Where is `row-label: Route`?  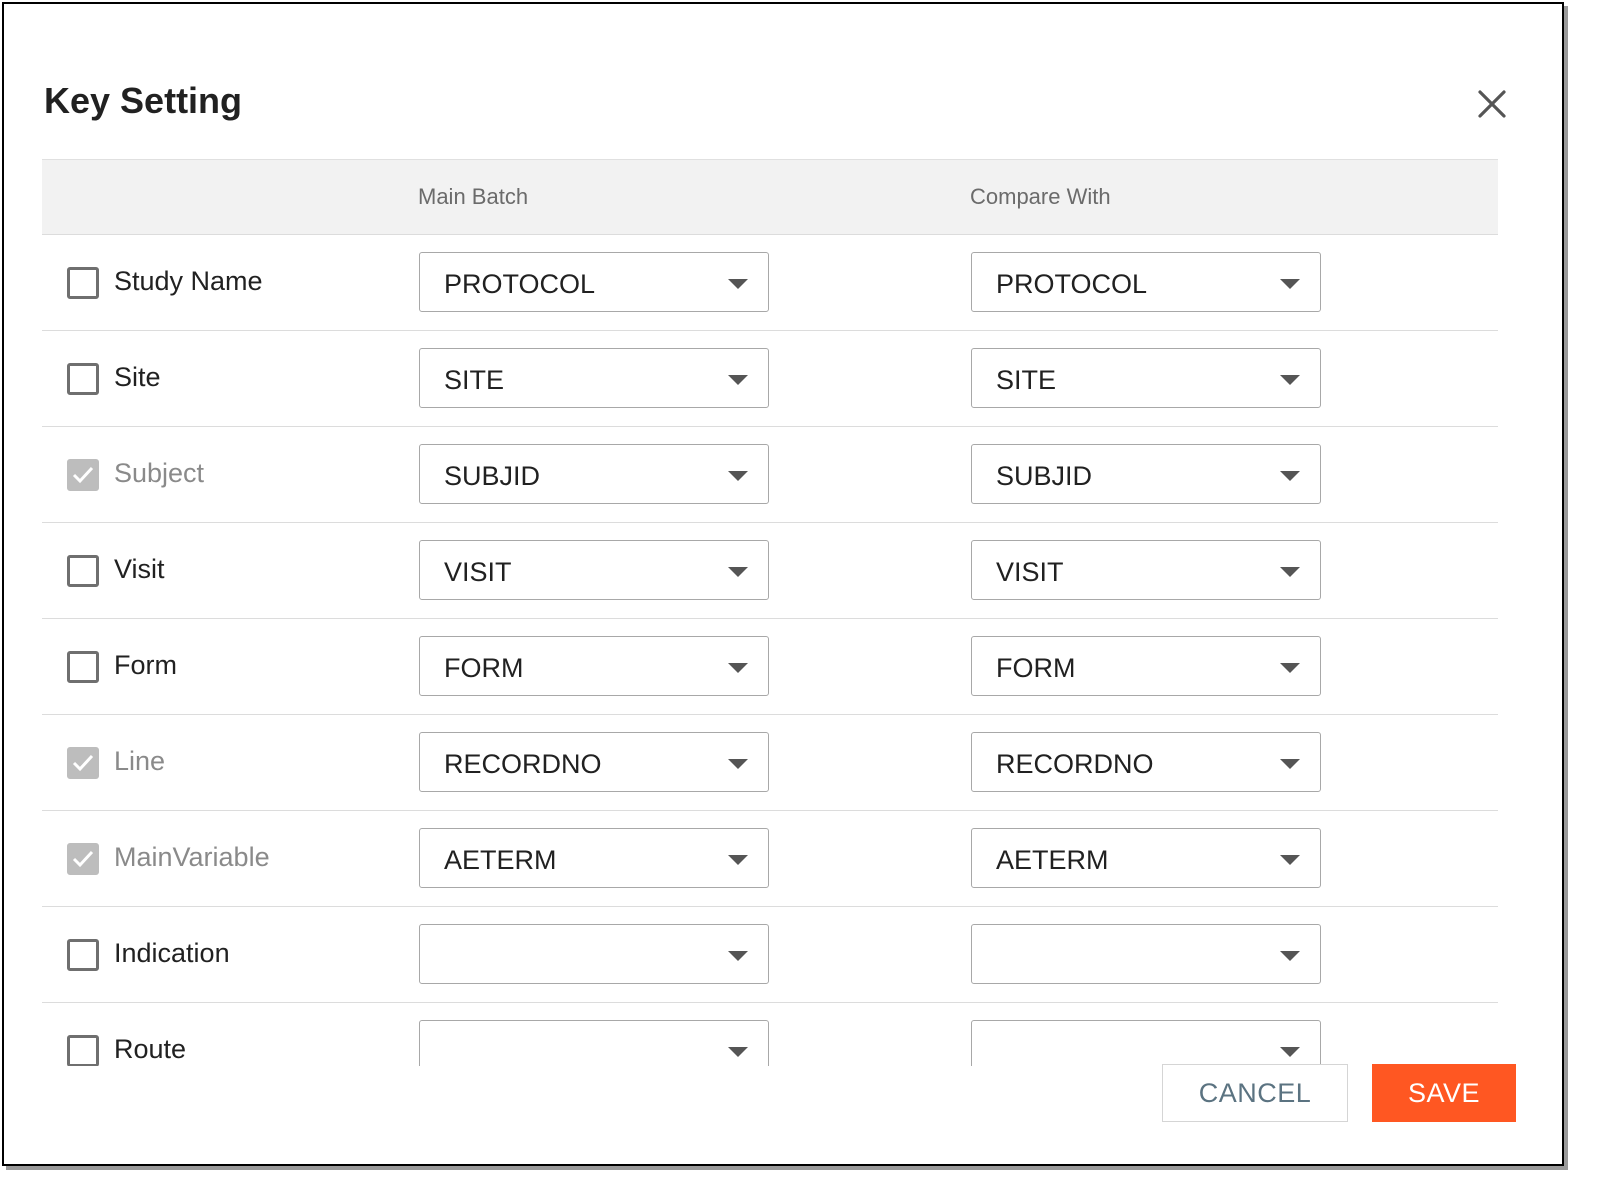 row-label: Route is located at coordinates (150, 1049).